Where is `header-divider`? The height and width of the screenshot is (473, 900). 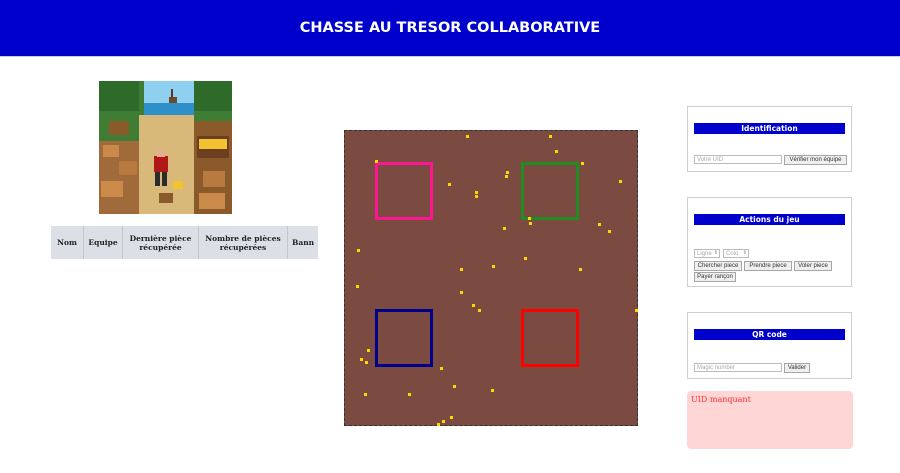 header-divider is located at coordinates (450, 56).